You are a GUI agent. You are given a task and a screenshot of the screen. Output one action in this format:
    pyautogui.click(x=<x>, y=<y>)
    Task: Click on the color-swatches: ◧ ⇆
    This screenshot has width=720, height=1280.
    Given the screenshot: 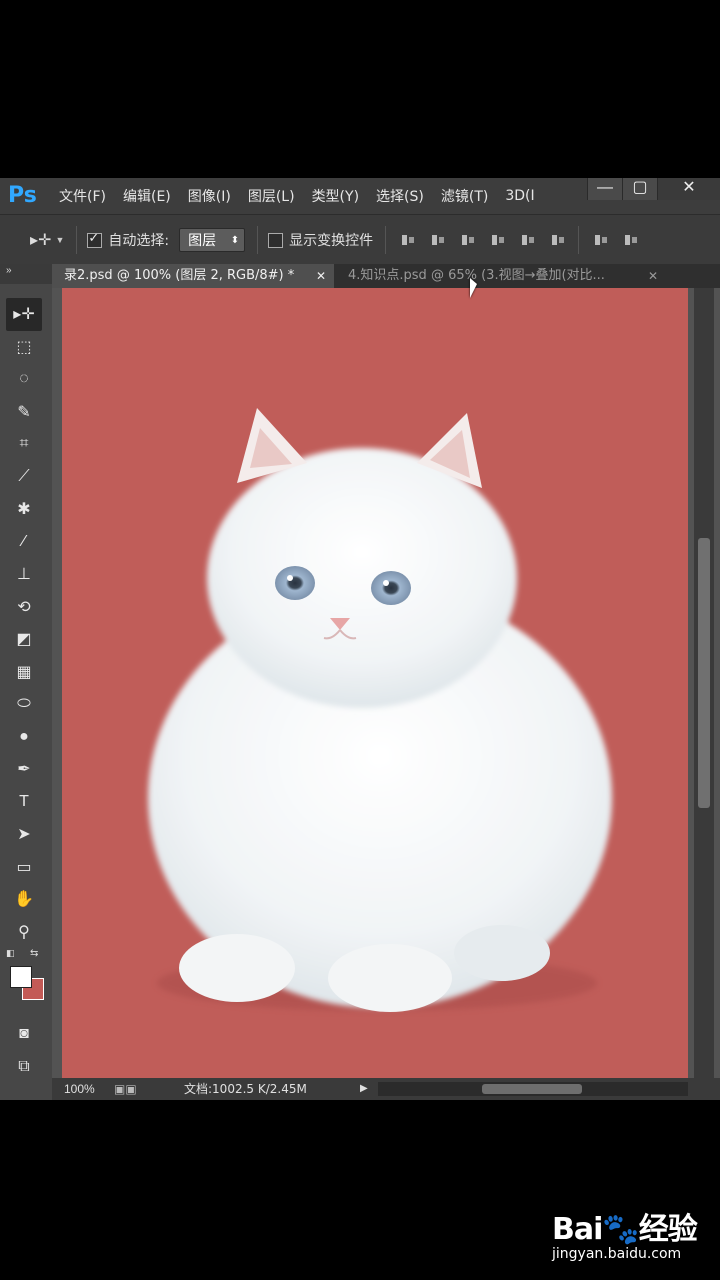 What is the action you would take?
    pyautogui.click(x=26, y=983)
    